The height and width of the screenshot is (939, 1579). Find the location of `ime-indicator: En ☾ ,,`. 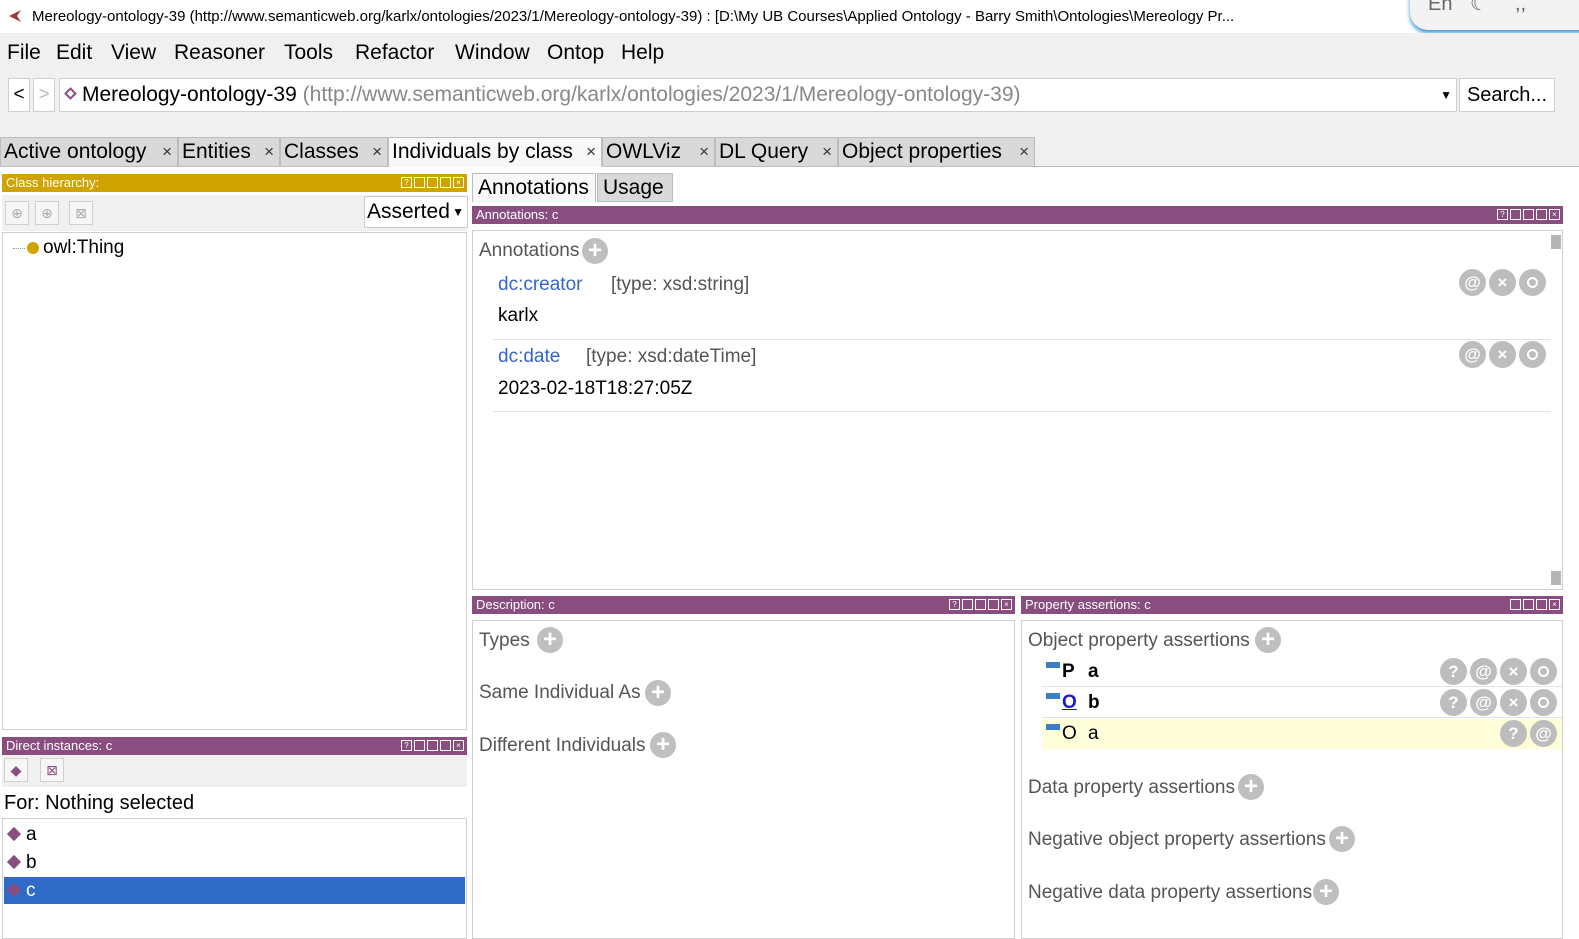

ime-indicator: En ☾ ,, is located at coordinates (1494, 15).